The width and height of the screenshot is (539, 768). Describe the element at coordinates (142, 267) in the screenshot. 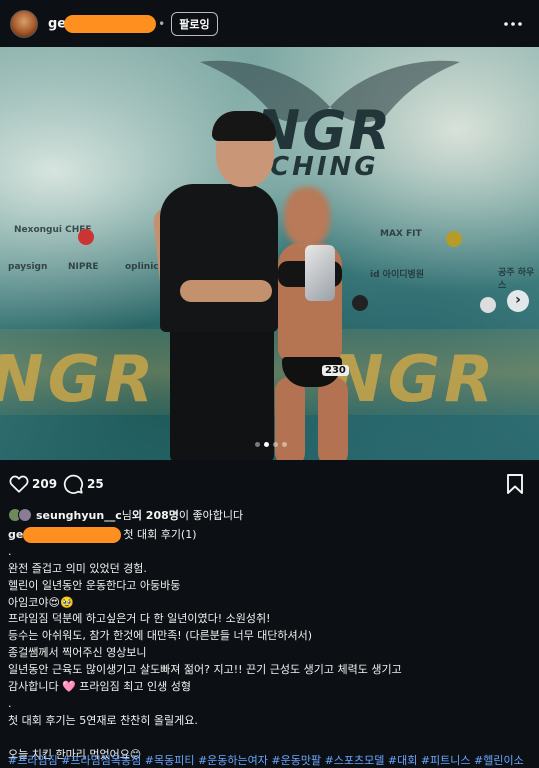

I see `sponsor-logo: oplinic` at that location.